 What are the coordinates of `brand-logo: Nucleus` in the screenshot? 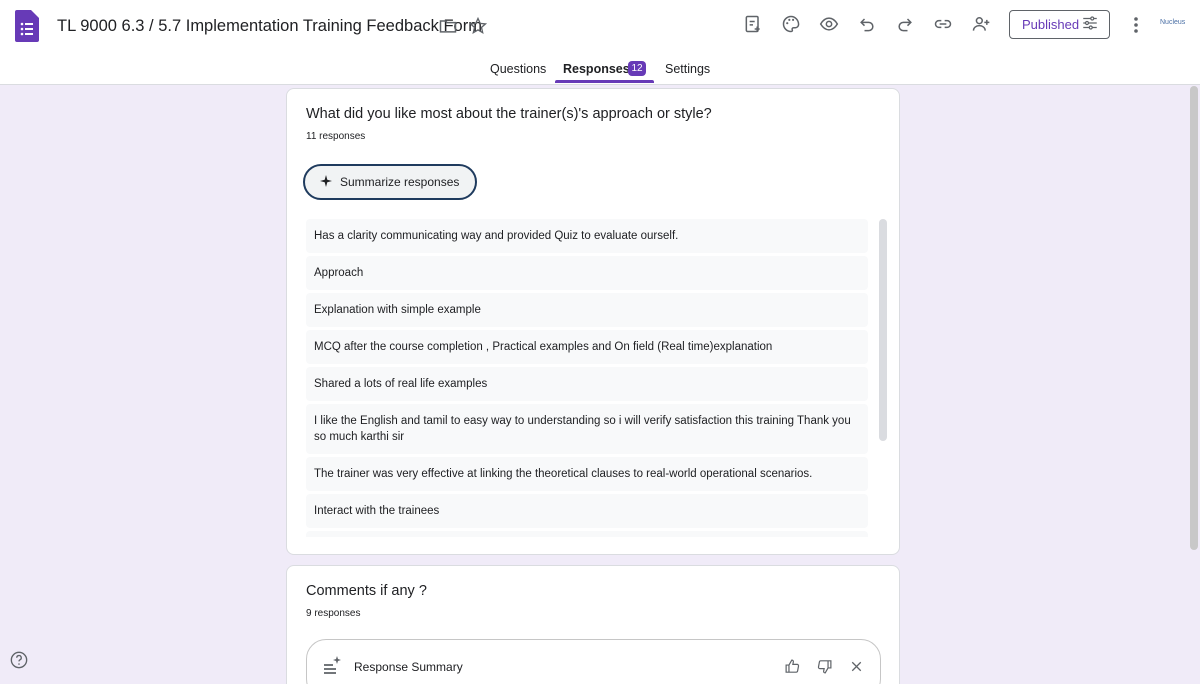 It's located at (1172, 22).